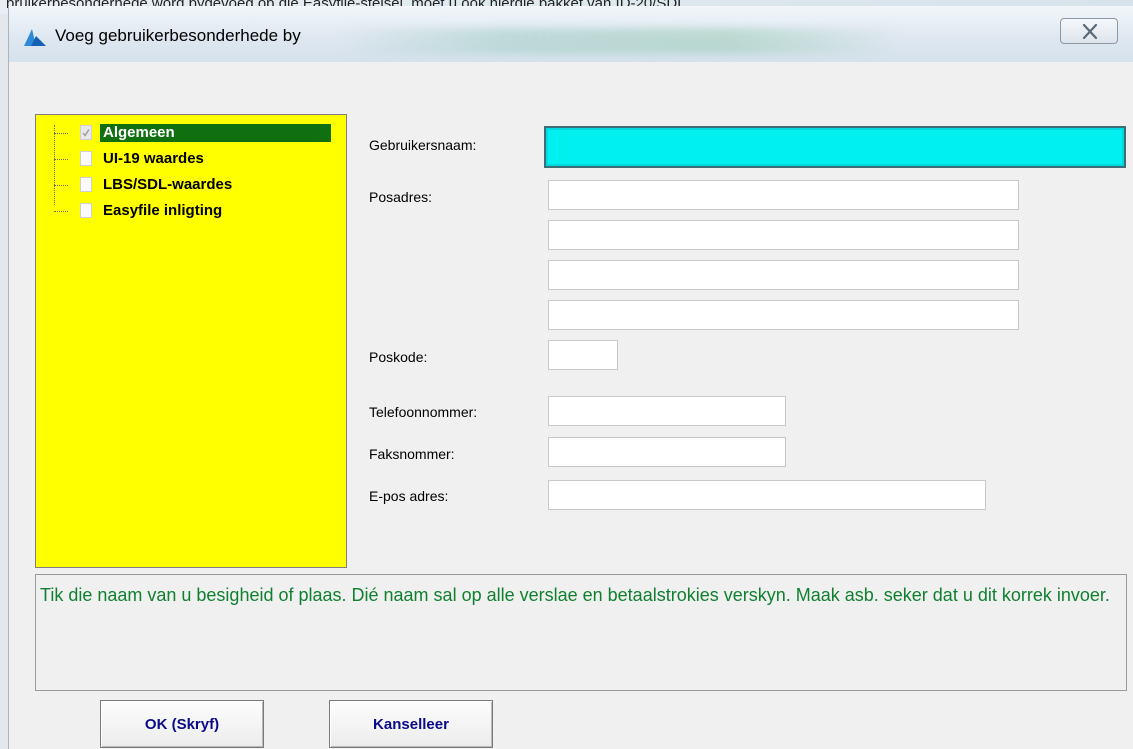  I want to click on title-bar-glow, so click(619, 41).